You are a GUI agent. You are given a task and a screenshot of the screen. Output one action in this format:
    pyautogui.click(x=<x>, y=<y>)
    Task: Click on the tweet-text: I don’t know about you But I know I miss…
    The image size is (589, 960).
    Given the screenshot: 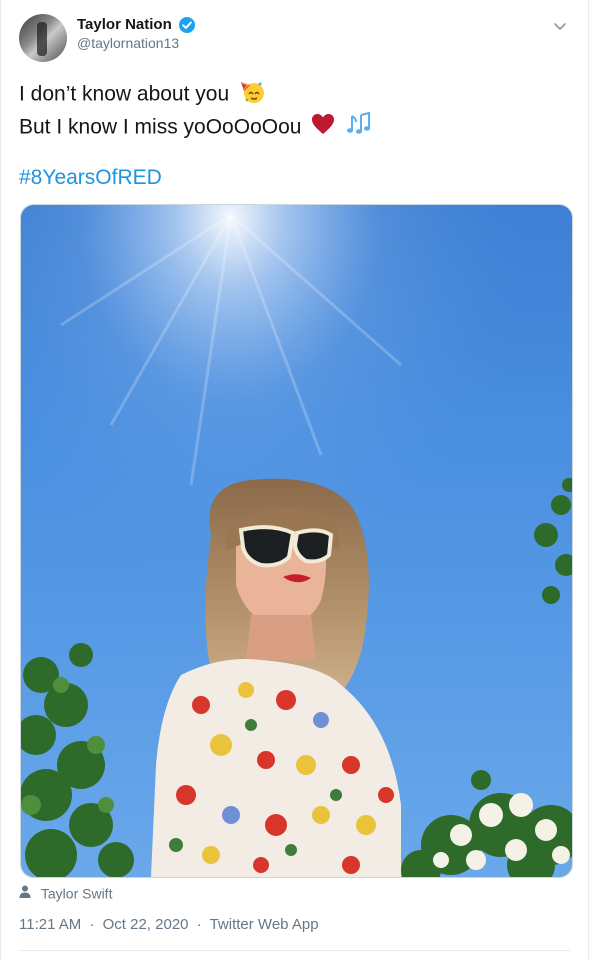 What is the action you would take?
    pyautogui.click(x=289, y=111)
    